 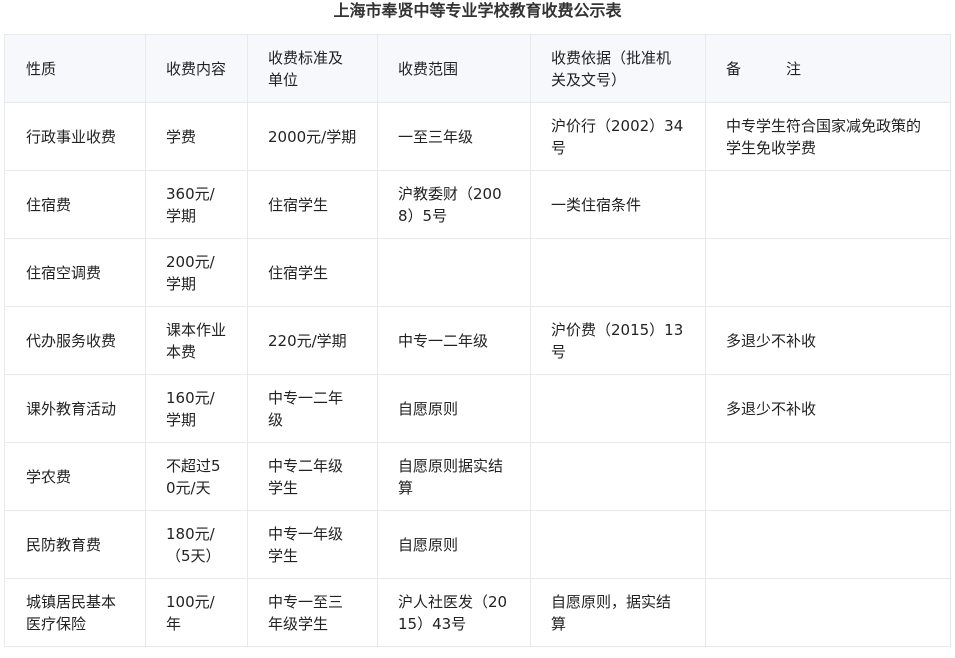 I want to click on cell-content: 200元/学期, so click(x=196, y=272).